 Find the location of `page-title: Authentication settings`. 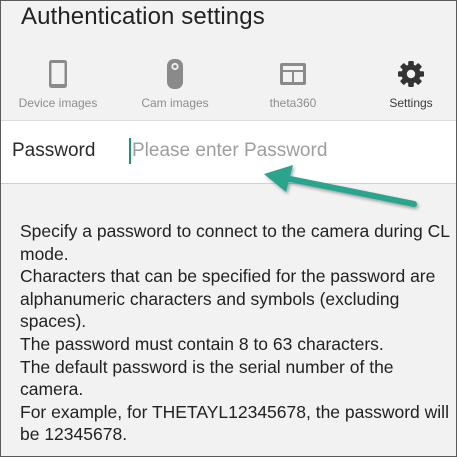

page-title: Authentication settings is located at coordinates (143, 16).